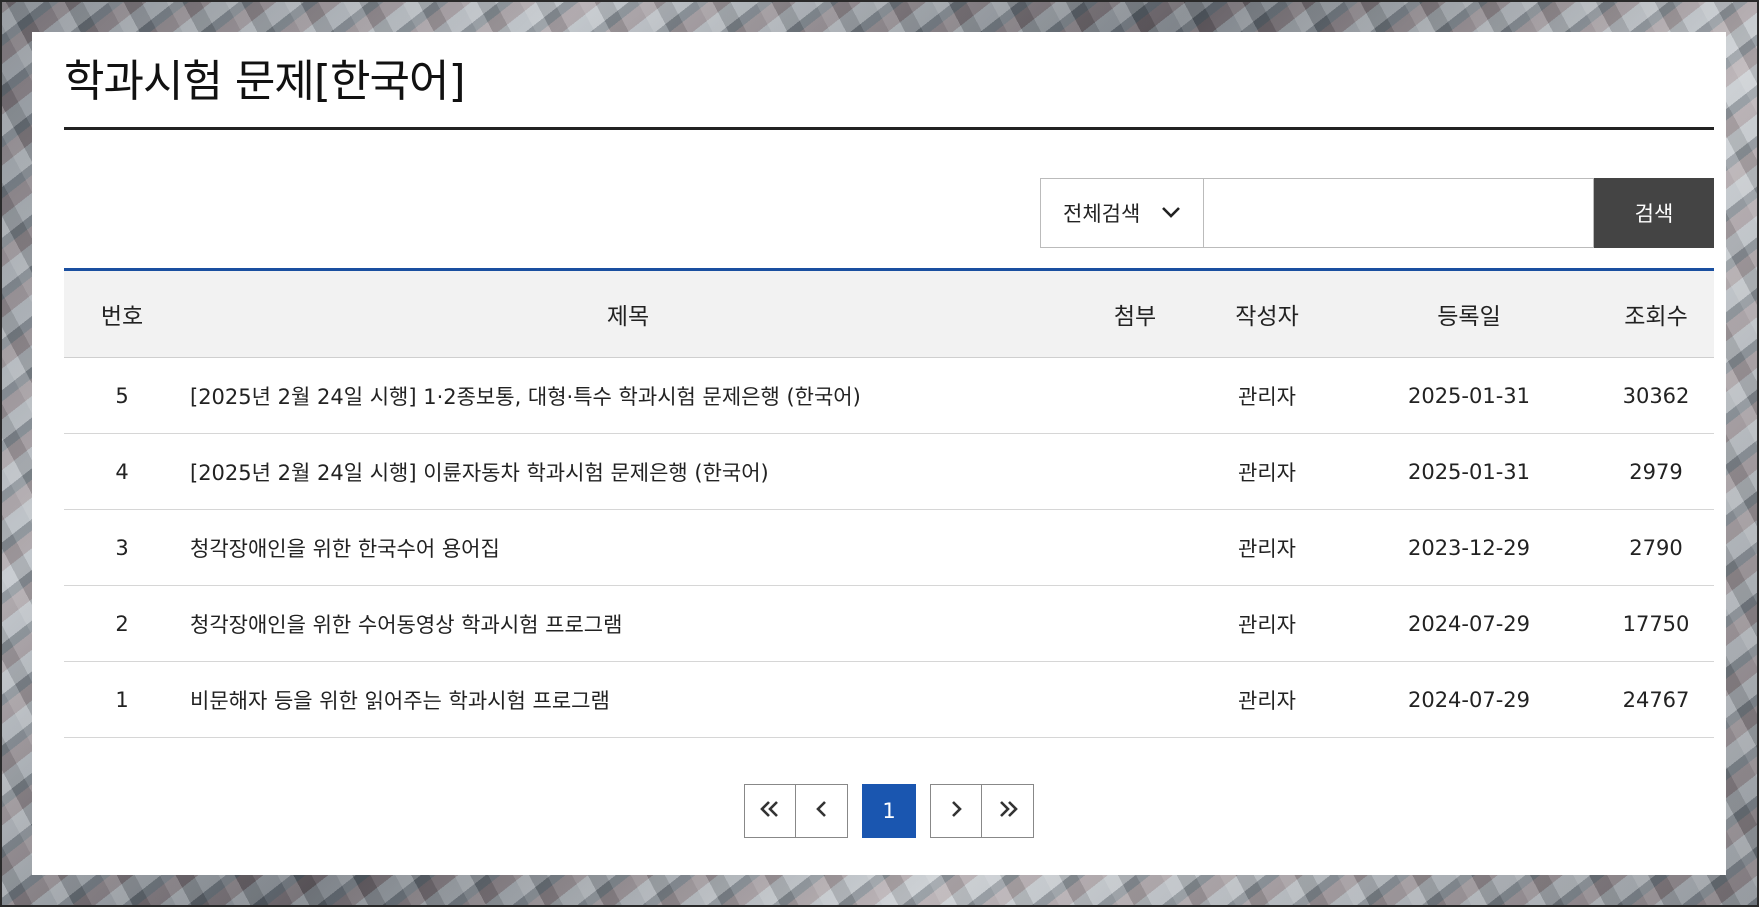  Describe the element at coordinates (1656, 699) in the screenshot. I see `row-views: 24767` at that location.